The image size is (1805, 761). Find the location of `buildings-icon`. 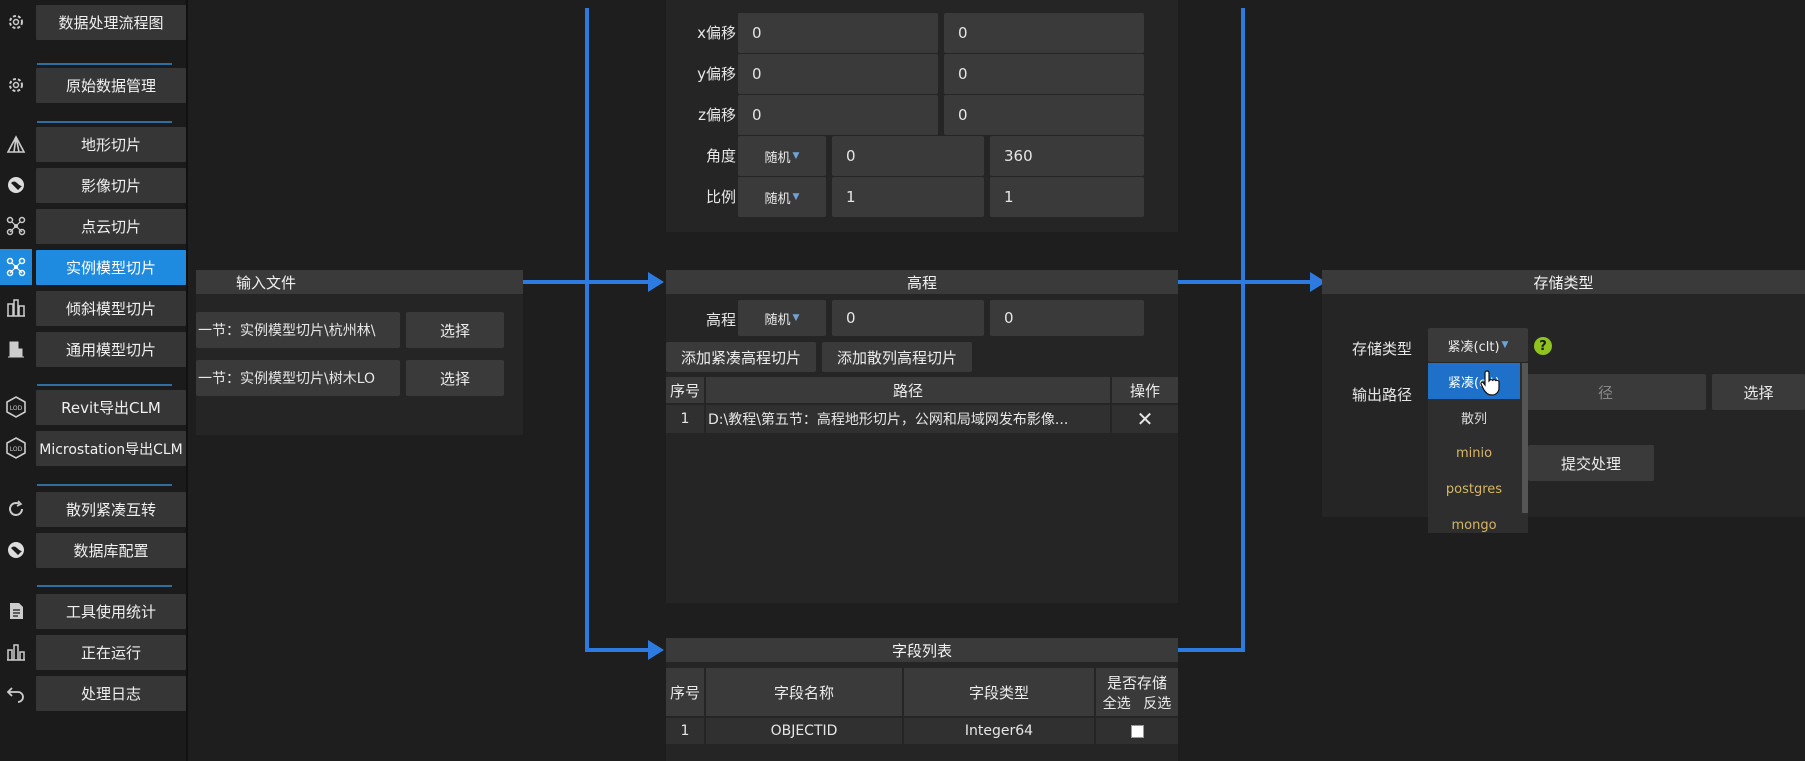

buildings-icon is located at coordinates (16, 308).